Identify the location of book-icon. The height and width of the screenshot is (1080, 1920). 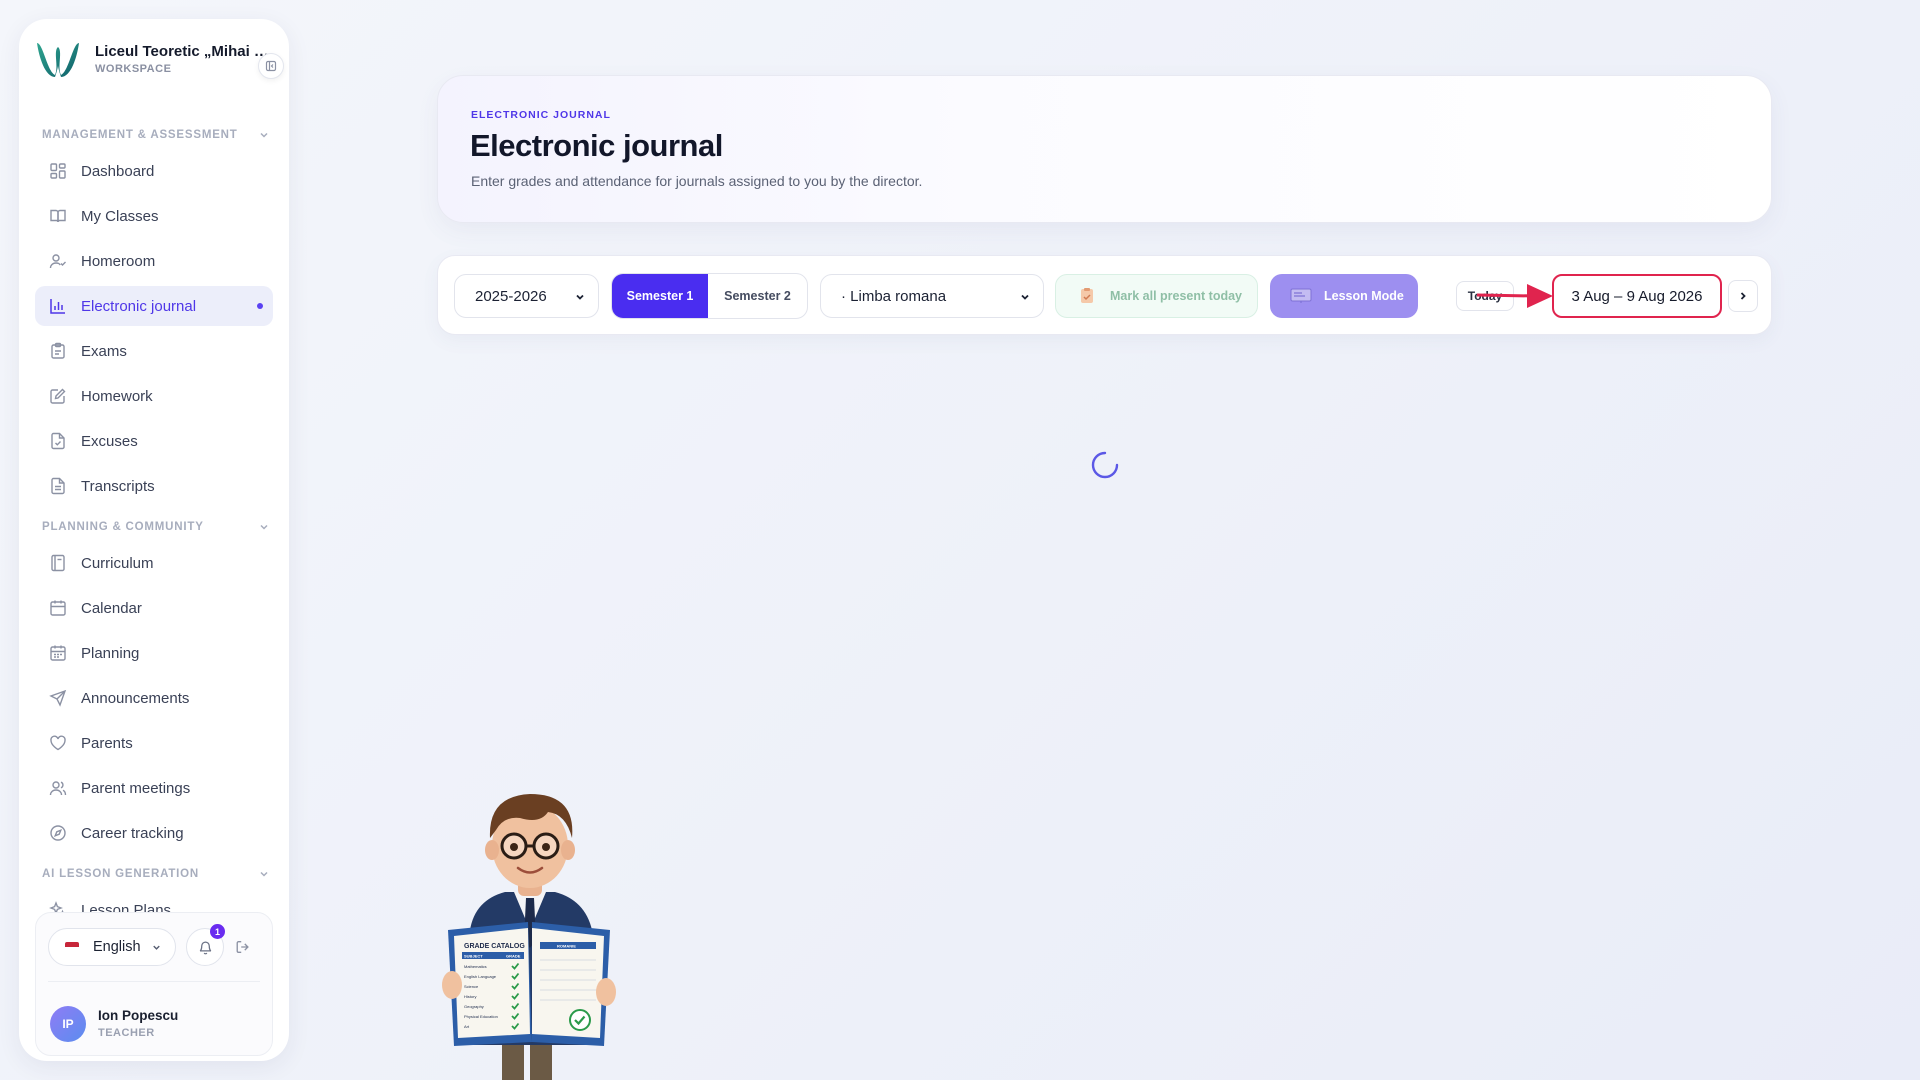
(58, 563).